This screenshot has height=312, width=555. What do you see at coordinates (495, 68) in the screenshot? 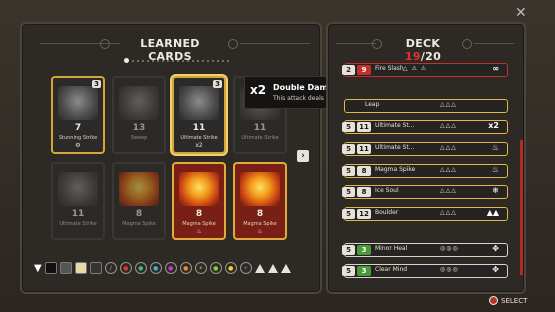
I see `infinity-icon: ∞` at bounding box center [495, 68].